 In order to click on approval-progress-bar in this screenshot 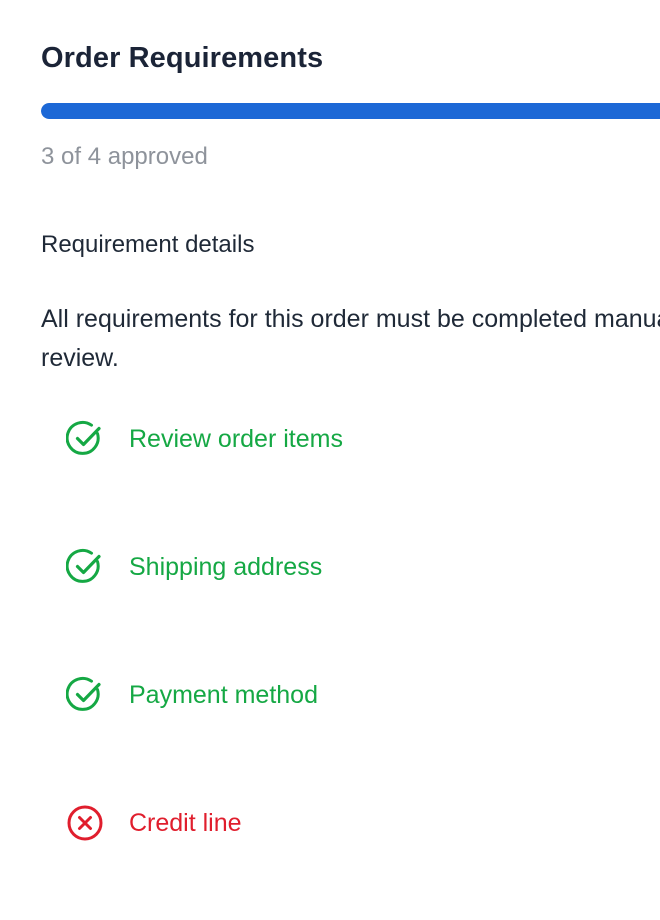, I will do `click(350, 111)`.